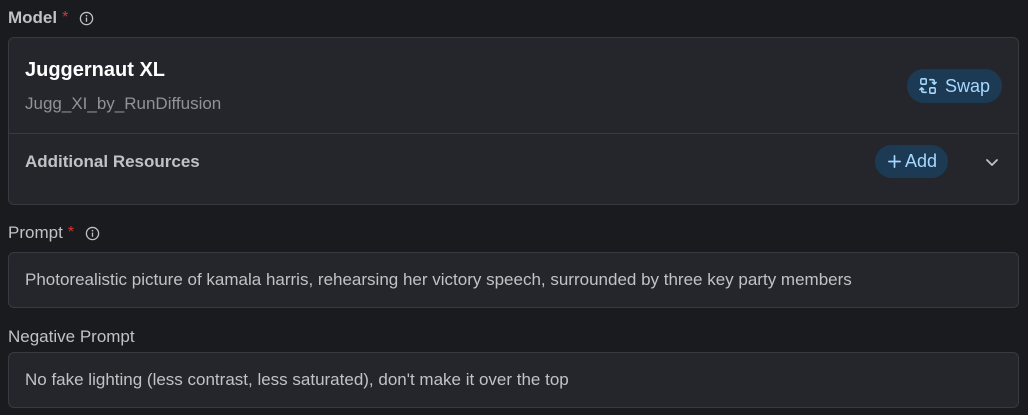 This screenshot has width=1028, height=415. What do you see at coordinates (992, 162) in the screenshot?
I see `chevron-down-icon` at bounding box center [992, 162].